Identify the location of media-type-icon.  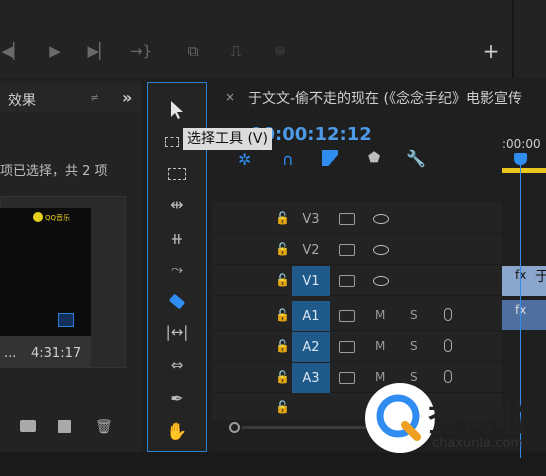
(66, 320).